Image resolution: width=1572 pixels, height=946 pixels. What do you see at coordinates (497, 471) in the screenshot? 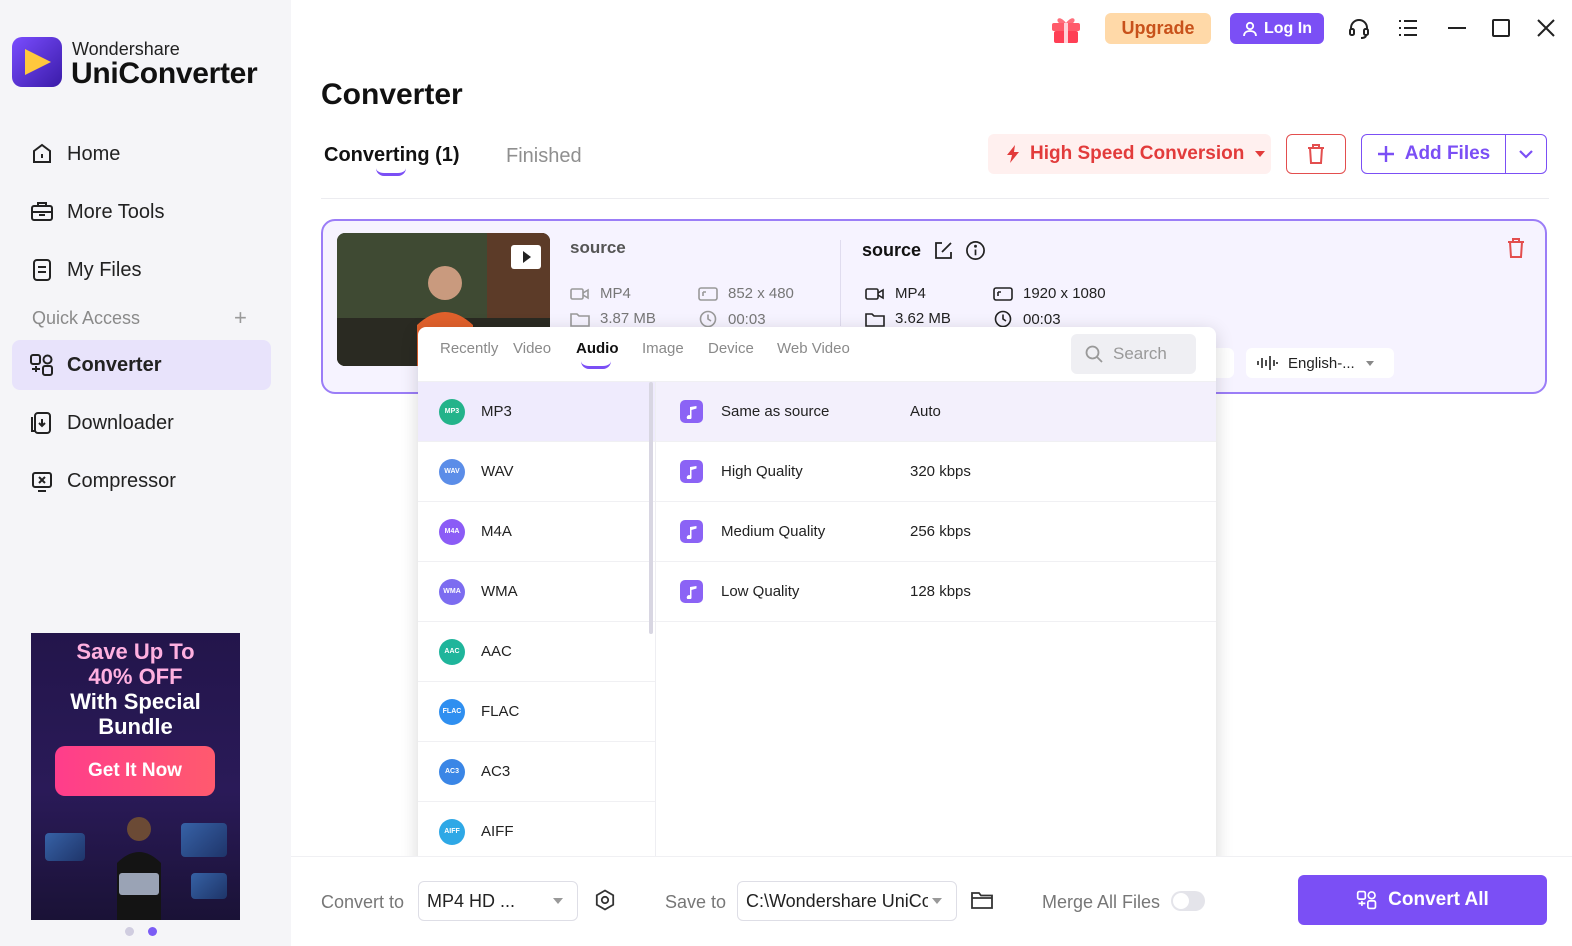
I see `format-item-label: WAV` at bounding box center [497, 471].